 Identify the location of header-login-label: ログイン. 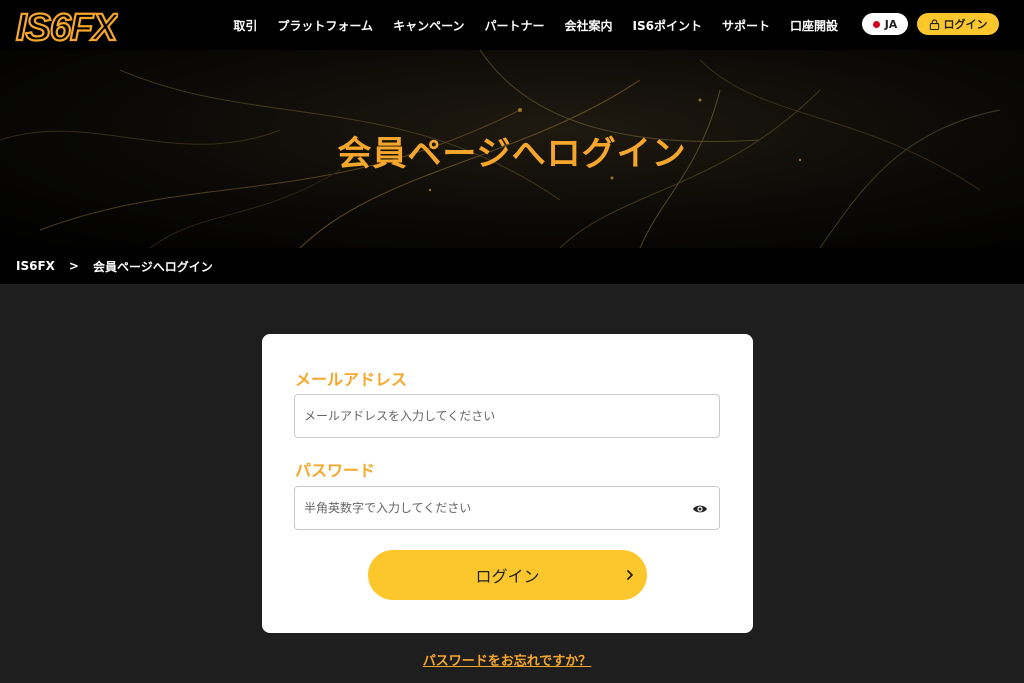
(965, 24).